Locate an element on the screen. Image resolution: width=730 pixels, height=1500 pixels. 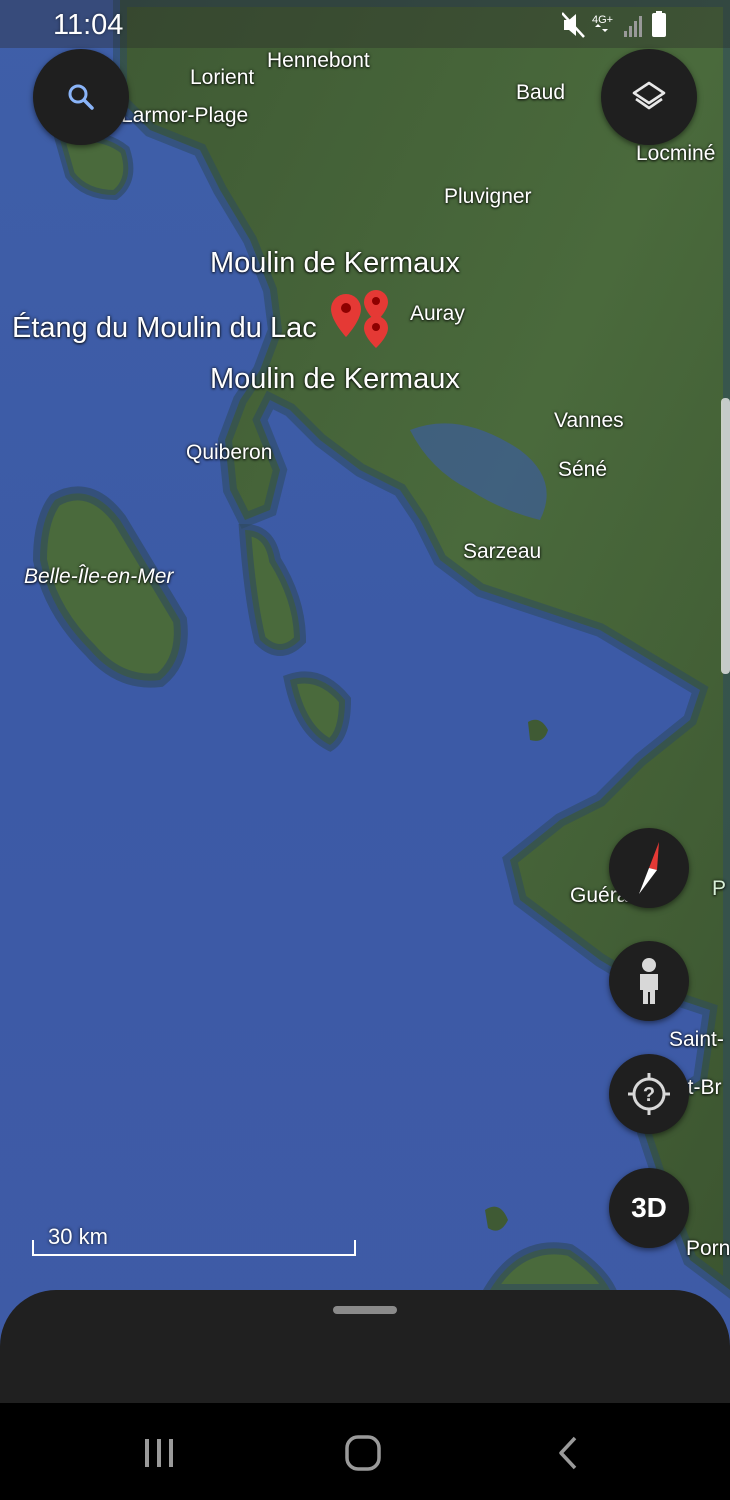
town-label-hennebont: Hennebont is located at coordinates (318, 60).